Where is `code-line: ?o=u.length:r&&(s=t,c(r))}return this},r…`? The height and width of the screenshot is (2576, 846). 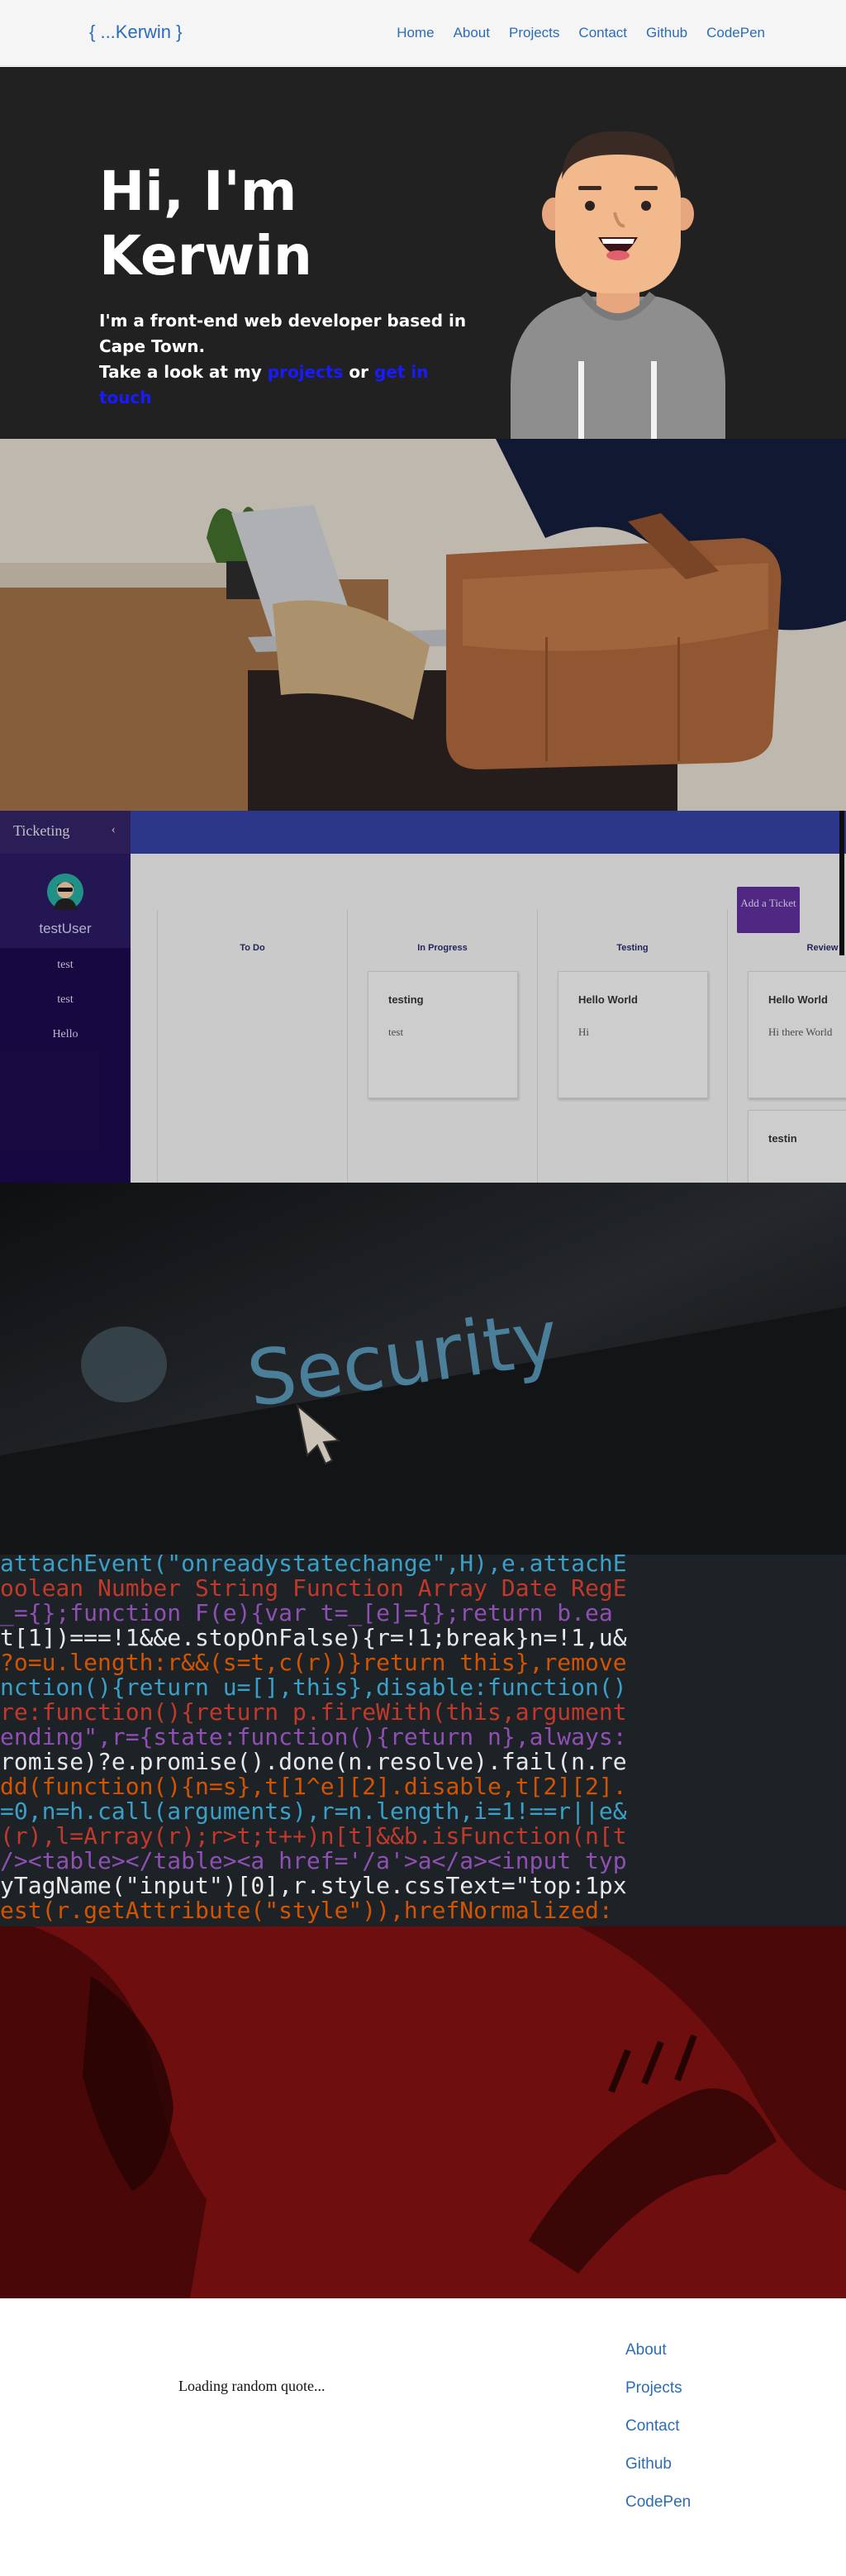 code-line: ?o=u.length:r&&(s=t,c(r))}return this},r… is located at coordinates (313, 1663).